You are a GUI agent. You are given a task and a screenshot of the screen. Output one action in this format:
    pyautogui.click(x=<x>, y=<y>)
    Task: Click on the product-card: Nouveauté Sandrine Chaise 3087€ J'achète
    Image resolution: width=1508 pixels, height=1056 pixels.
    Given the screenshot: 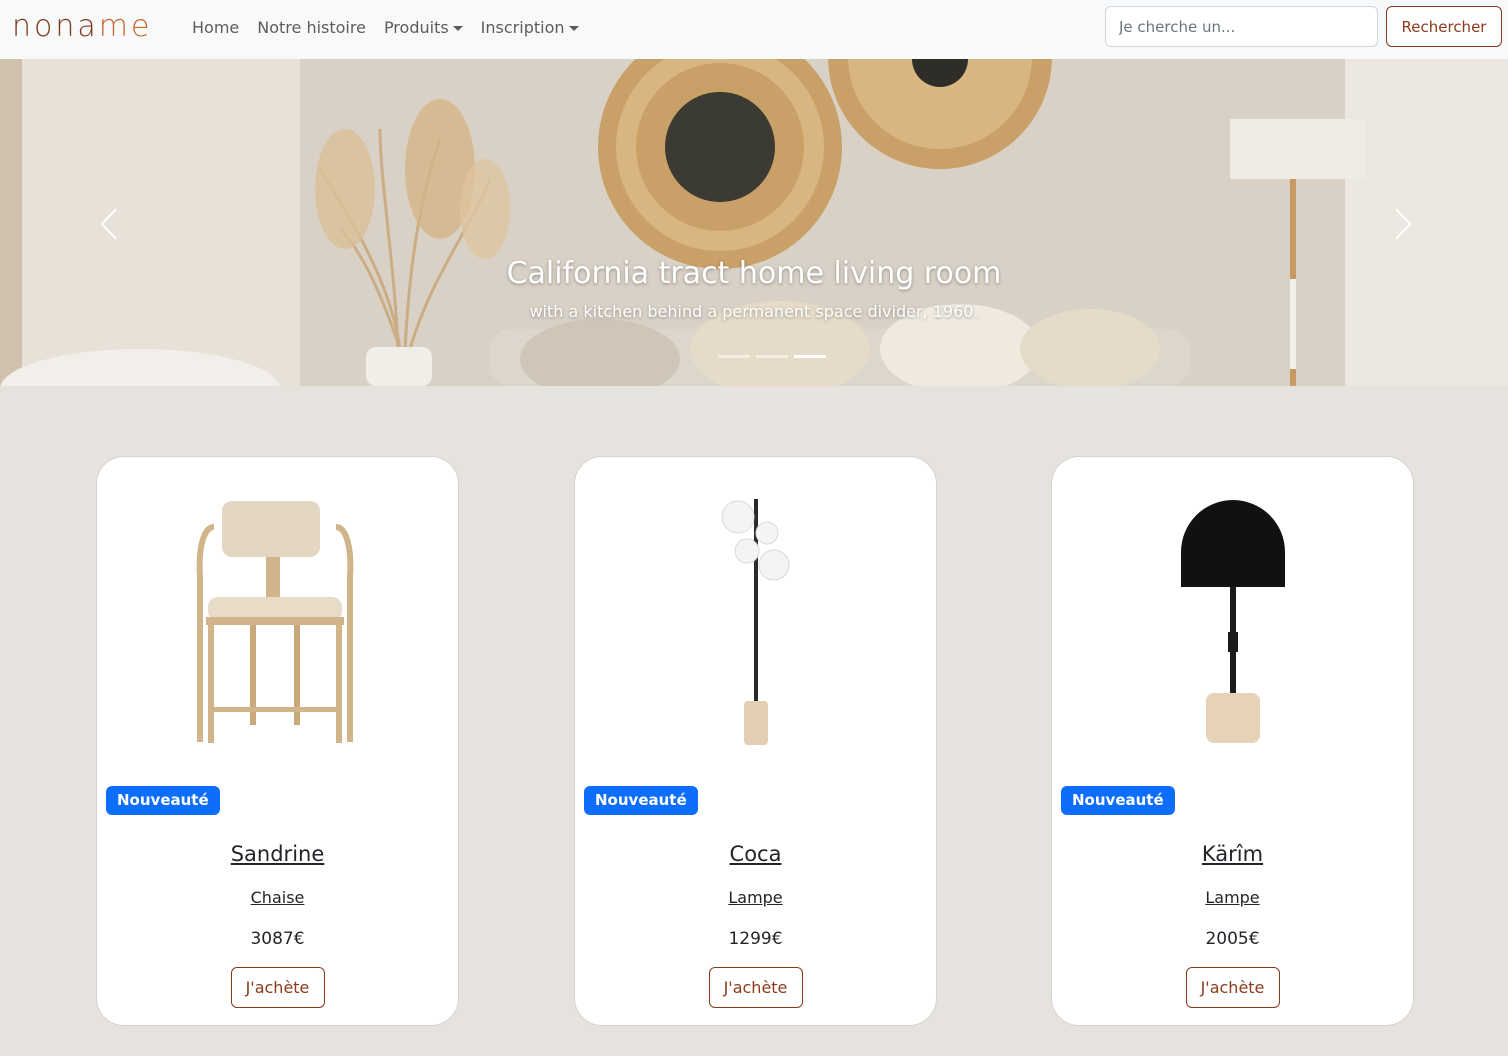 What is the action you would take?
    pyautogui.click(x=277, y=741)
    